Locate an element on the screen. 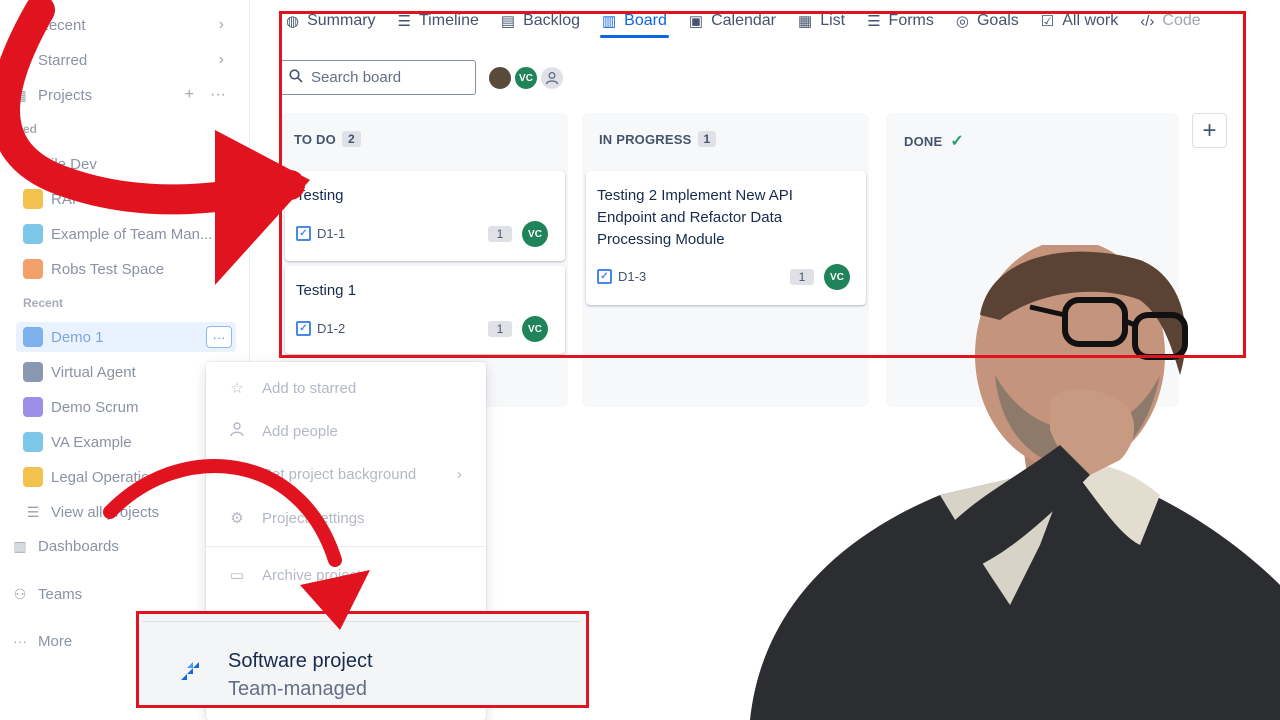 The height and width of the screenshot is (720, 1280). code-icon: ‹/› is located at coordinates (1147, 21).